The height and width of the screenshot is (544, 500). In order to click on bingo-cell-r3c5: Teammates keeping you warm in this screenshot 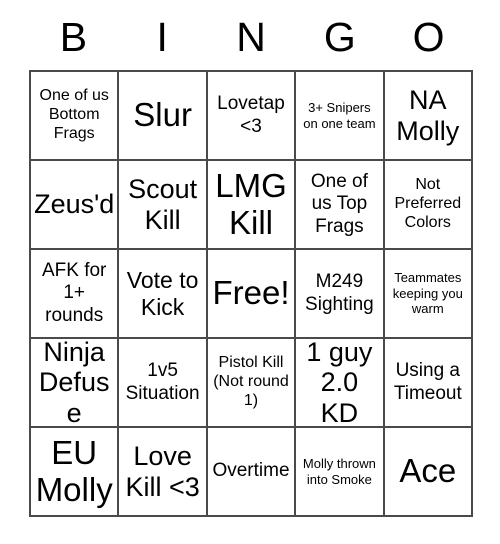, I will do `click(428, 294)`.